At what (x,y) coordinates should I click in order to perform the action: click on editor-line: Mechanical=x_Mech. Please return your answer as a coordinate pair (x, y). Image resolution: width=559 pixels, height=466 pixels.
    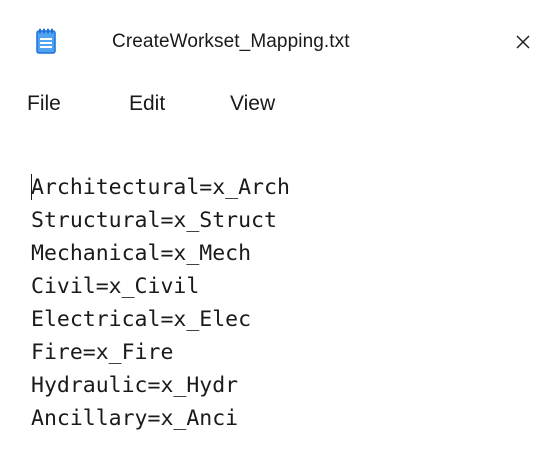
    Looking at the image, I should click on (141, 253).